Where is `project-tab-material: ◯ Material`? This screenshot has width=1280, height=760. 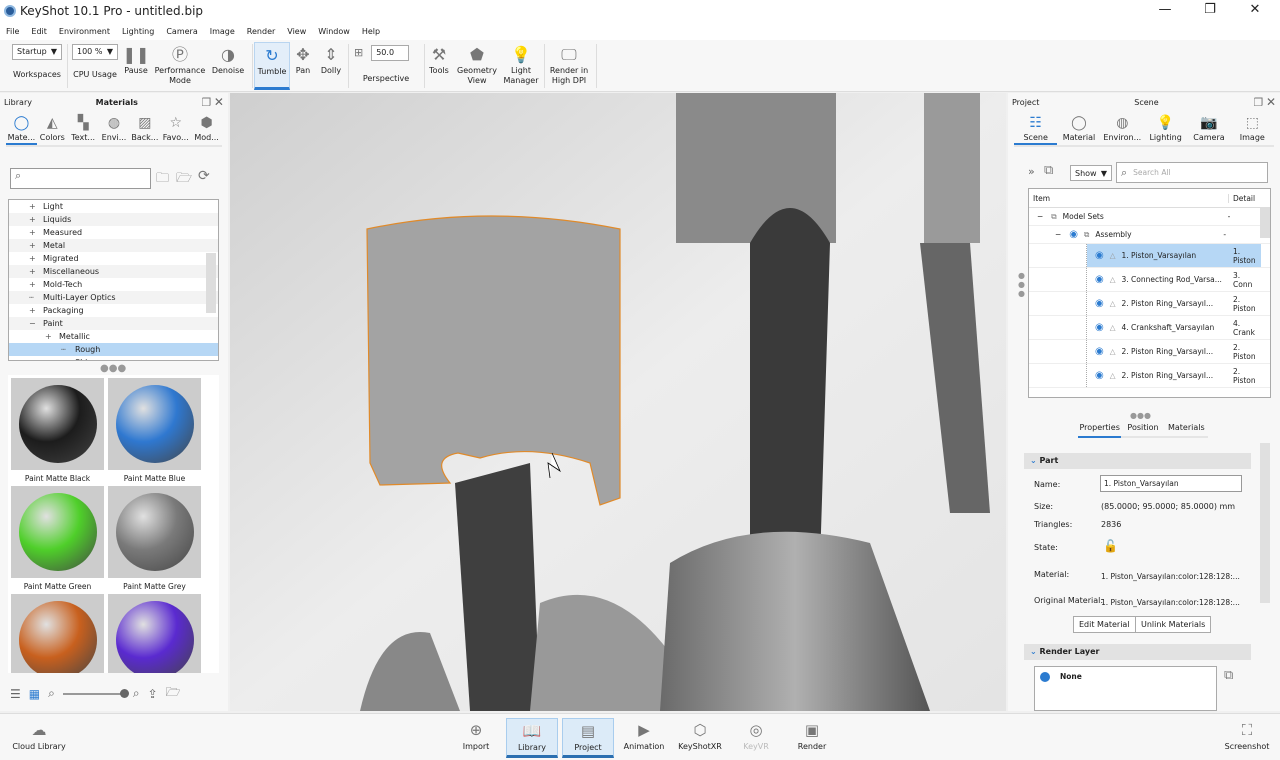 project-tab-material: ◯ Material is located at coordinates (1078, 128).